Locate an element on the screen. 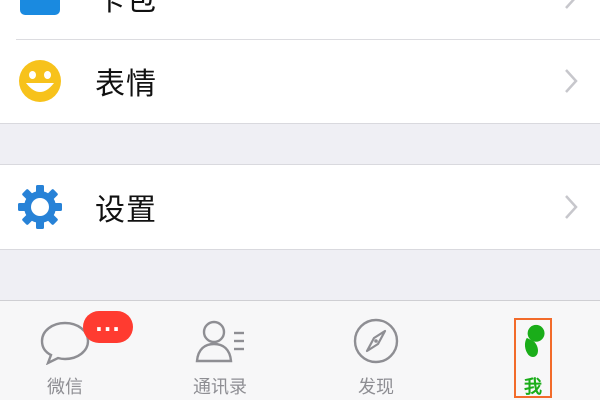  card-wallet-icon is located at coordinates (40, 7).